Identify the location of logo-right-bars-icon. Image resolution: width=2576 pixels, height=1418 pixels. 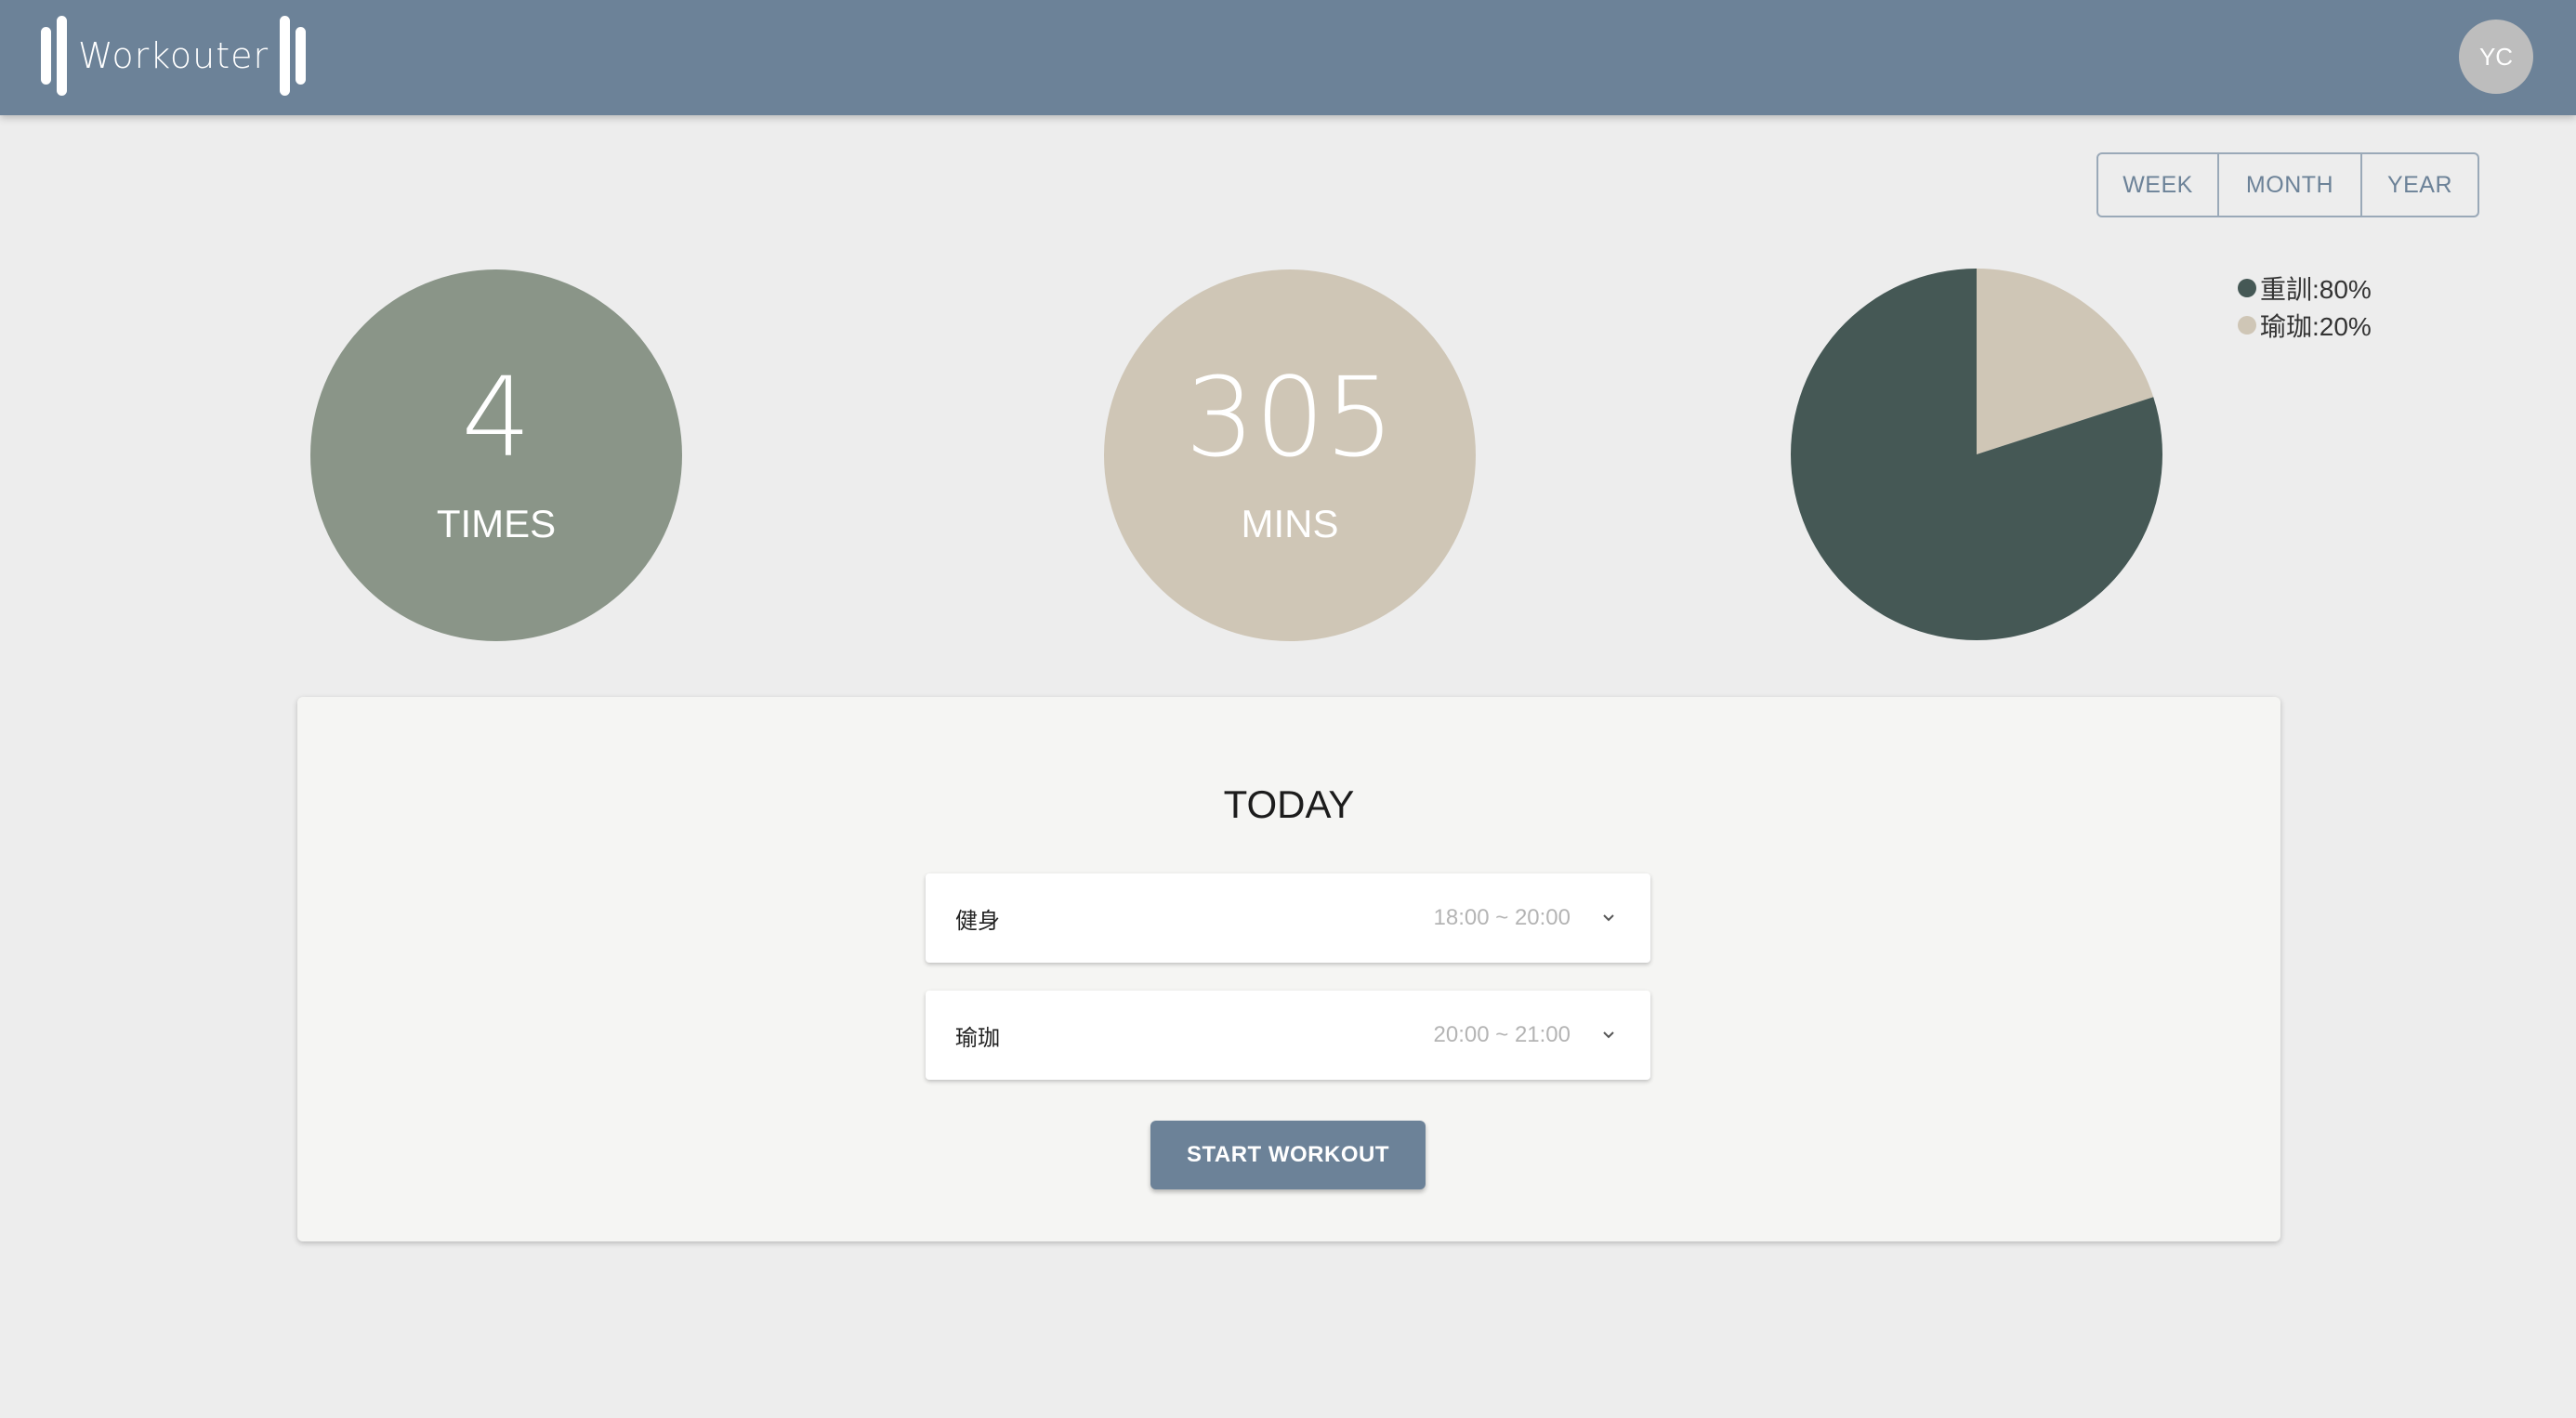
(293, 56).